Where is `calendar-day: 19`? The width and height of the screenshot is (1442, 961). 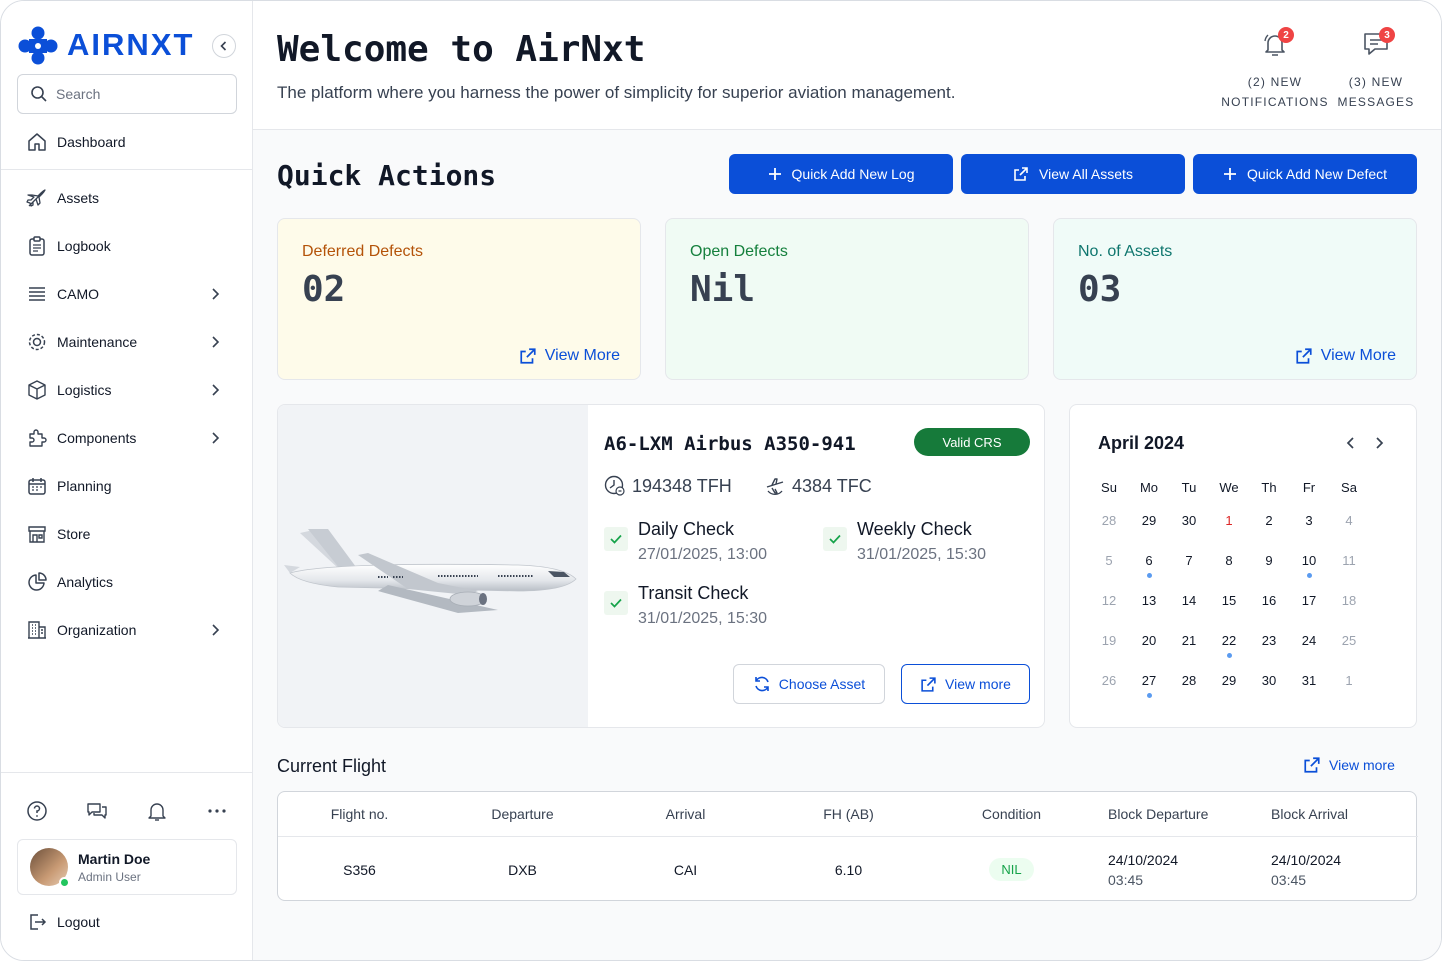 calendar-day: 19 is located at coordinates (1109, 646).